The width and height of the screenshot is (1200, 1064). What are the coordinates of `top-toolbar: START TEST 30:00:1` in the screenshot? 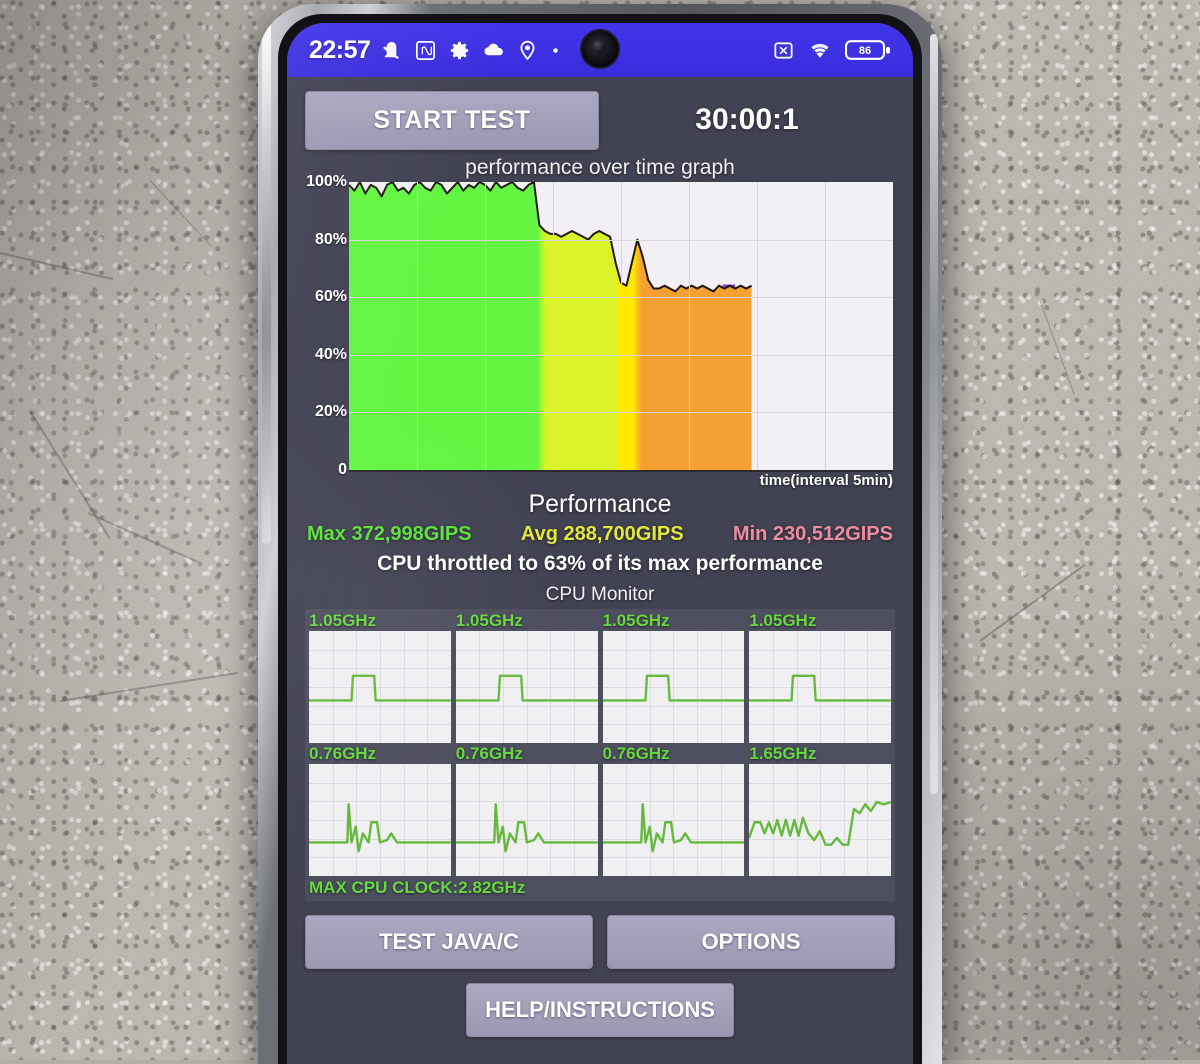 It's located at (600, 120).